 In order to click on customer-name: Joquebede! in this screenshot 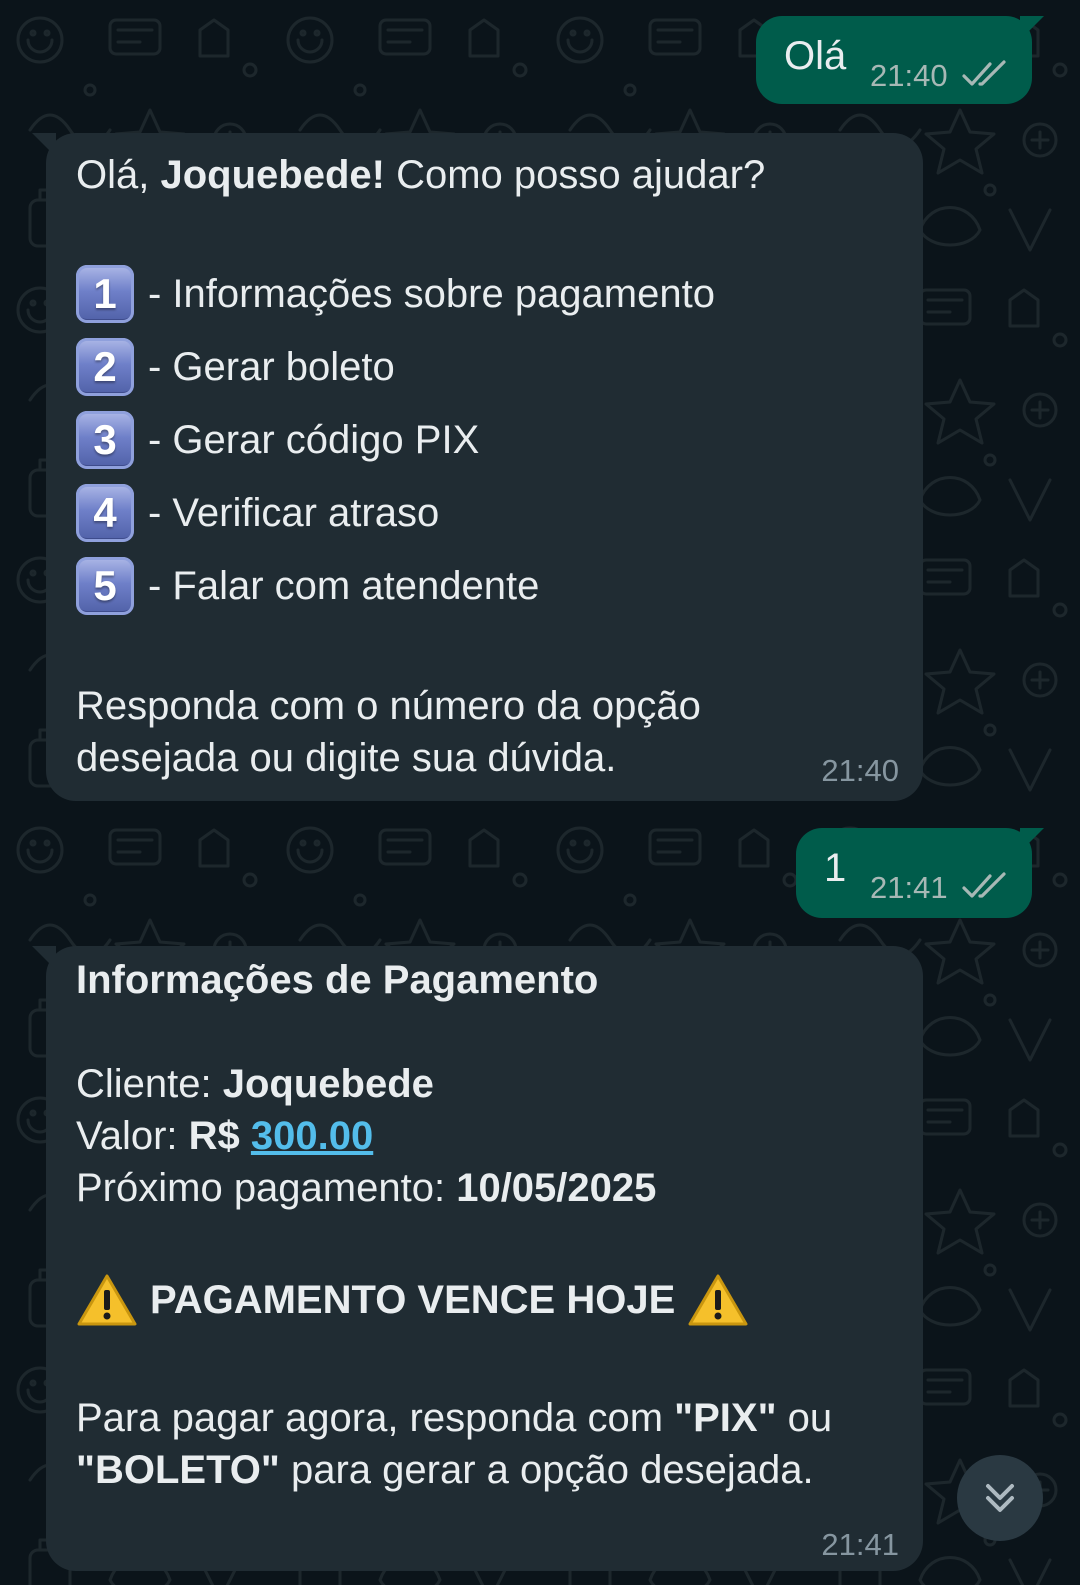, I will do `click(272, 175)`.